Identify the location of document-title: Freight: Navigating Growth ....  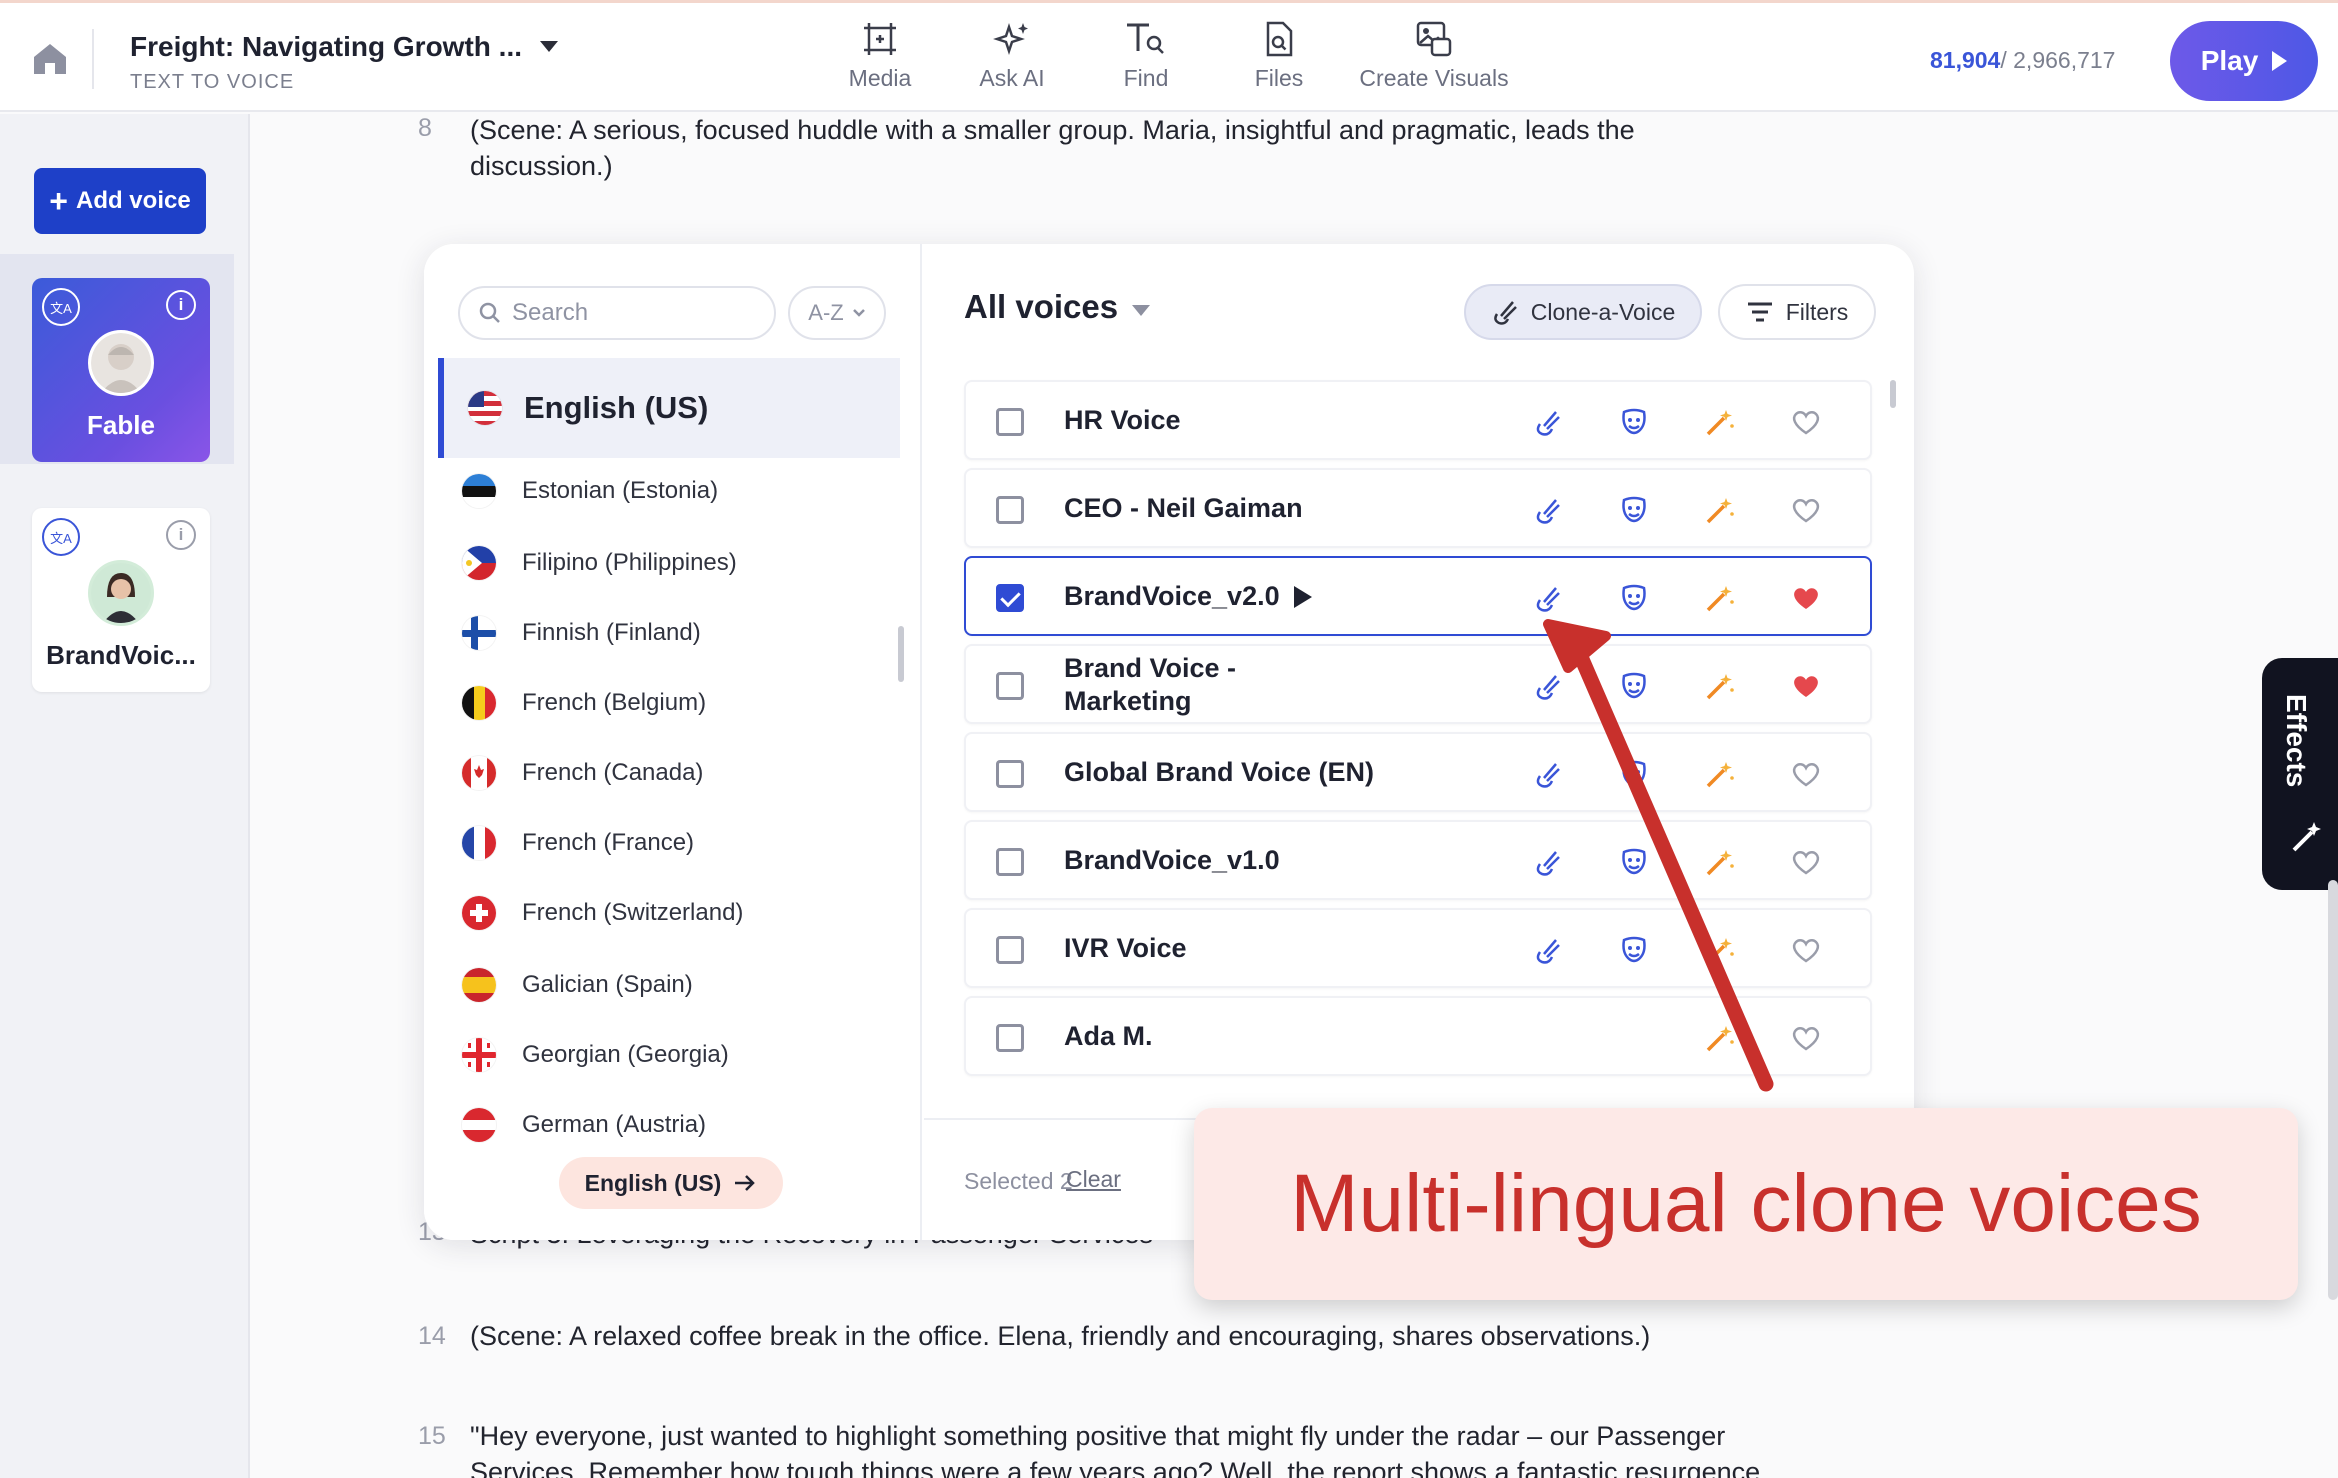
(326, 47).